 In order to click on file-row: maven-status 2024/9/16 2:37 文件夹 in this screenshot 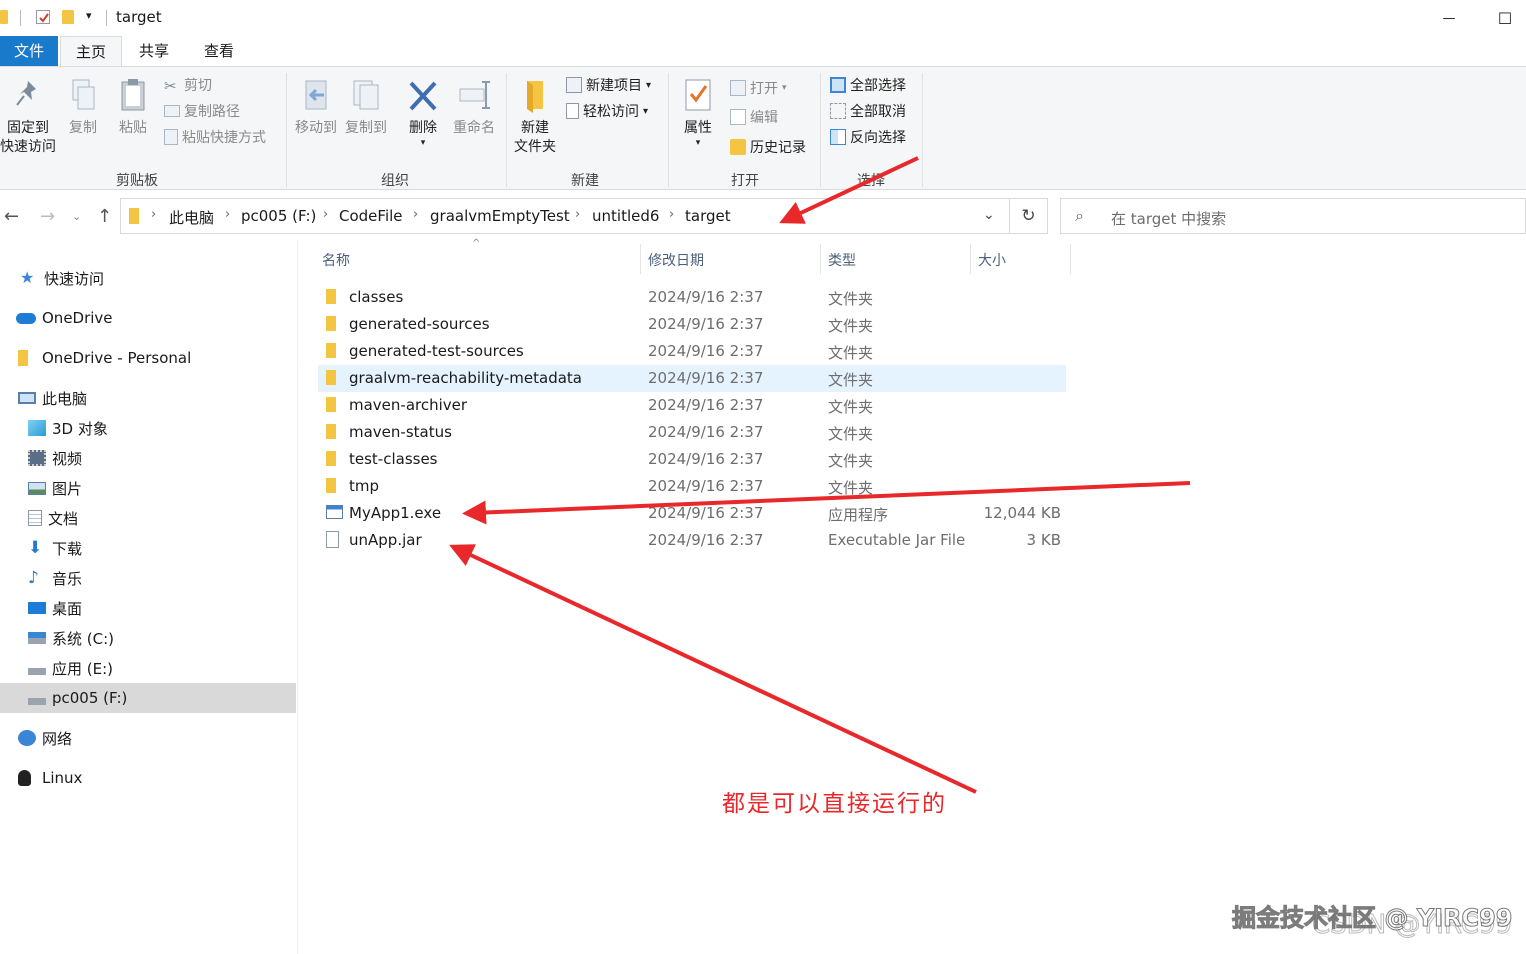, I will do `click(692, 432)`.